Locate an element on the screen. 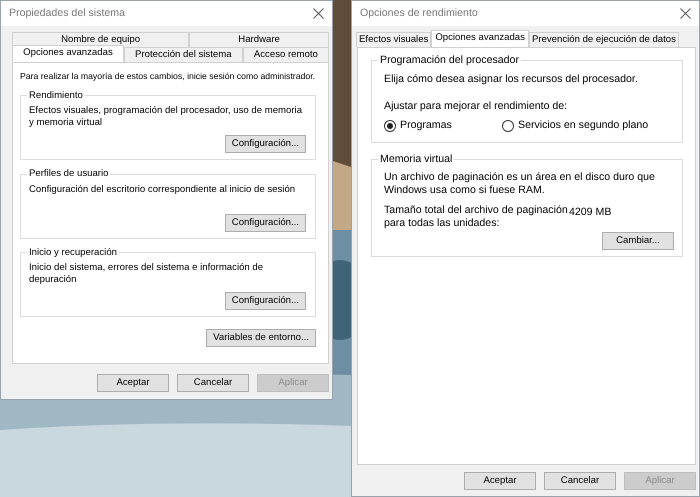 This screenshot has width=700, height=497. tab: Nombre de equipo is located at coordinates (101, 39).